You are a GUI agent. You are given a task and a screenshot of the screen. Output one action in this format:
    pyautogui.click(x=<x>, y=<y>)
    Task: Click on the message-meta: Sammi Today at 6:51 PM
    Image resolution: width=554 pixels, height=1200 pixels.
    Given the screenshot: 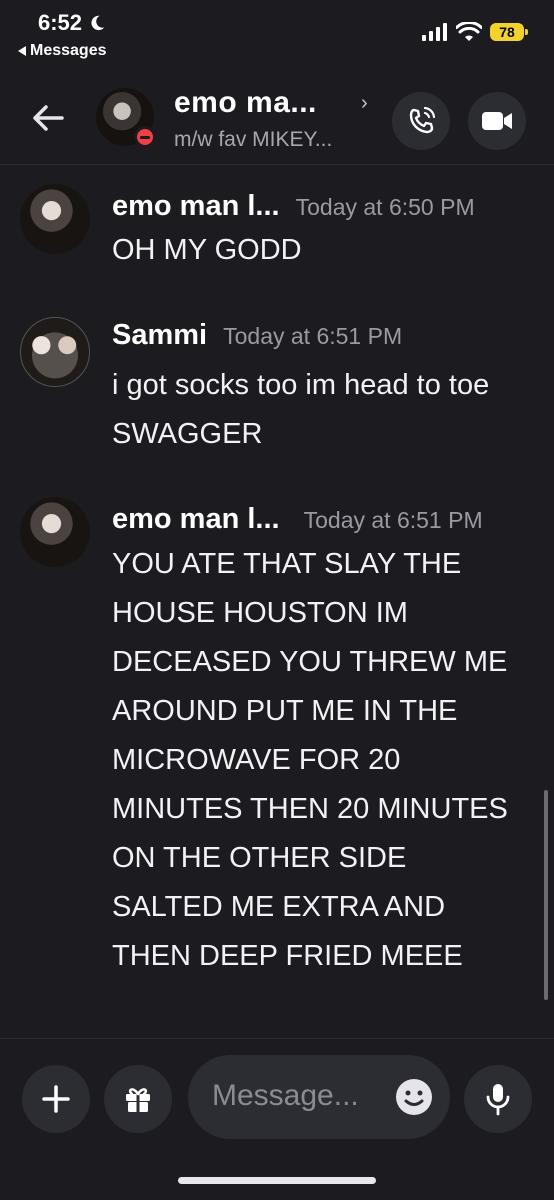 What is the action you would take?
    pyautogui.click(x=257, y=335)
    